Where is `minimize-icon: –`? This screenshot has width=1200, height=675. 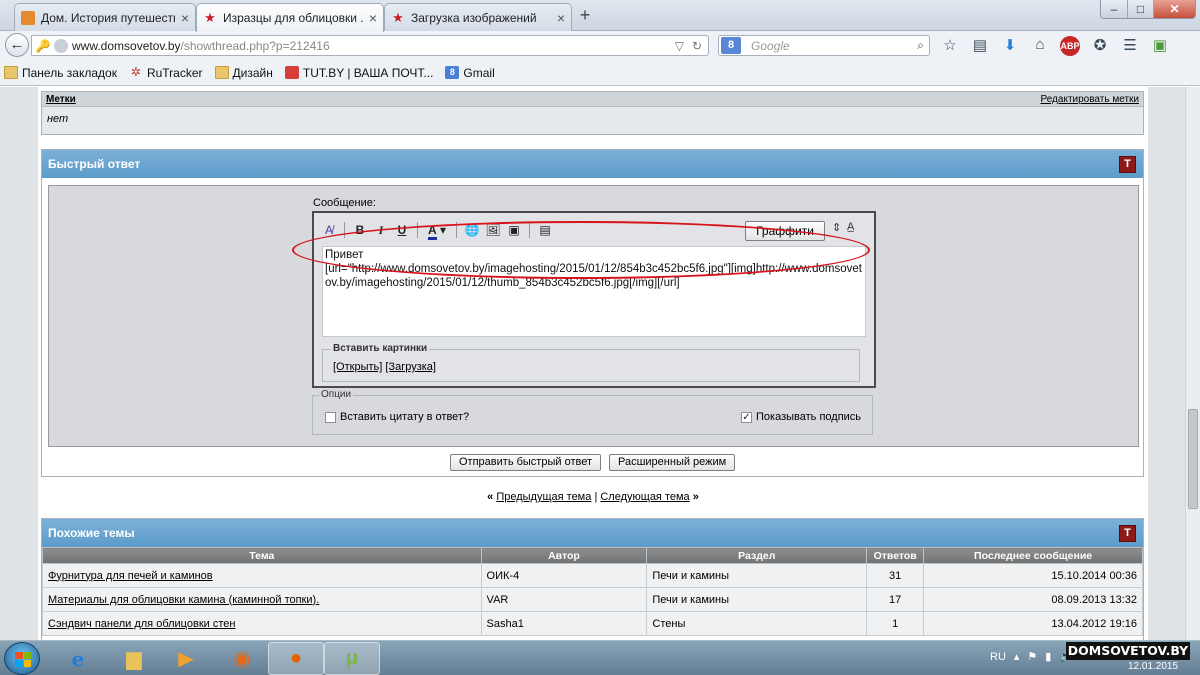 minimize-icon: – is located at coordinates (1114, 9).